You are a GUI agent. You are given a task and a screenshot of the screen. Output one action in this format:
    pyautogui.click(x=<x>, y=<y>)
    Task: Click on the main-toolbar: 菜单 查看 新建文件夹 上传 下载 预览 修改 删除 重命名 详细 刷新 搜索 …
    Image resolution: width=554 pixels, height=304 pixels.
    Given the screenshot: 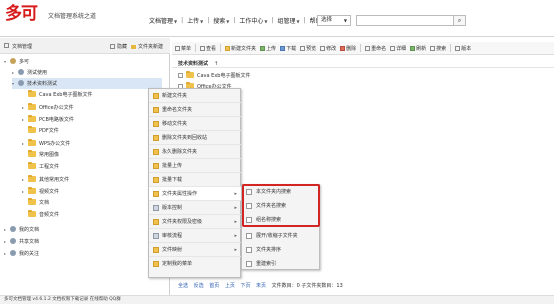 What is the action you would take?
    pyautogui.click(x=363, y=48)
    